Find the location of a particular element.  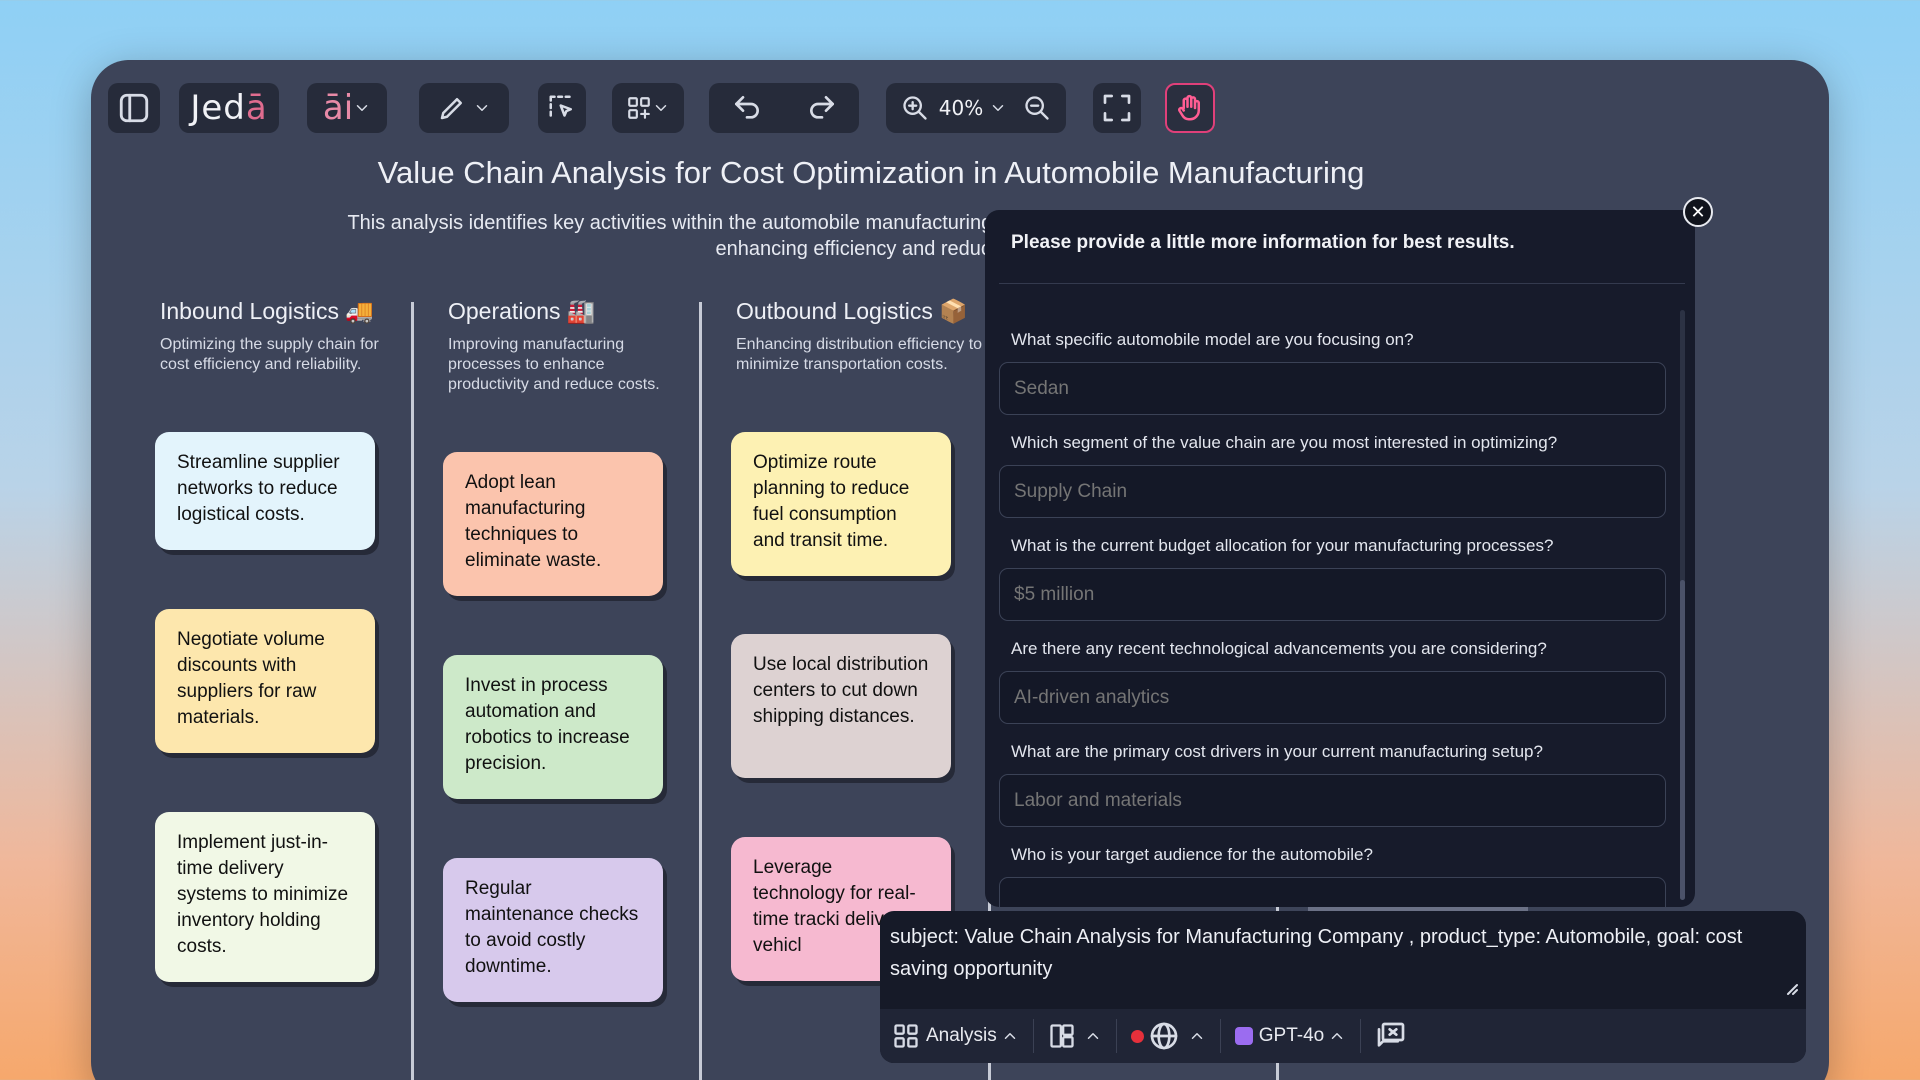

analysis-icon is located at coordinates (906, 1036).